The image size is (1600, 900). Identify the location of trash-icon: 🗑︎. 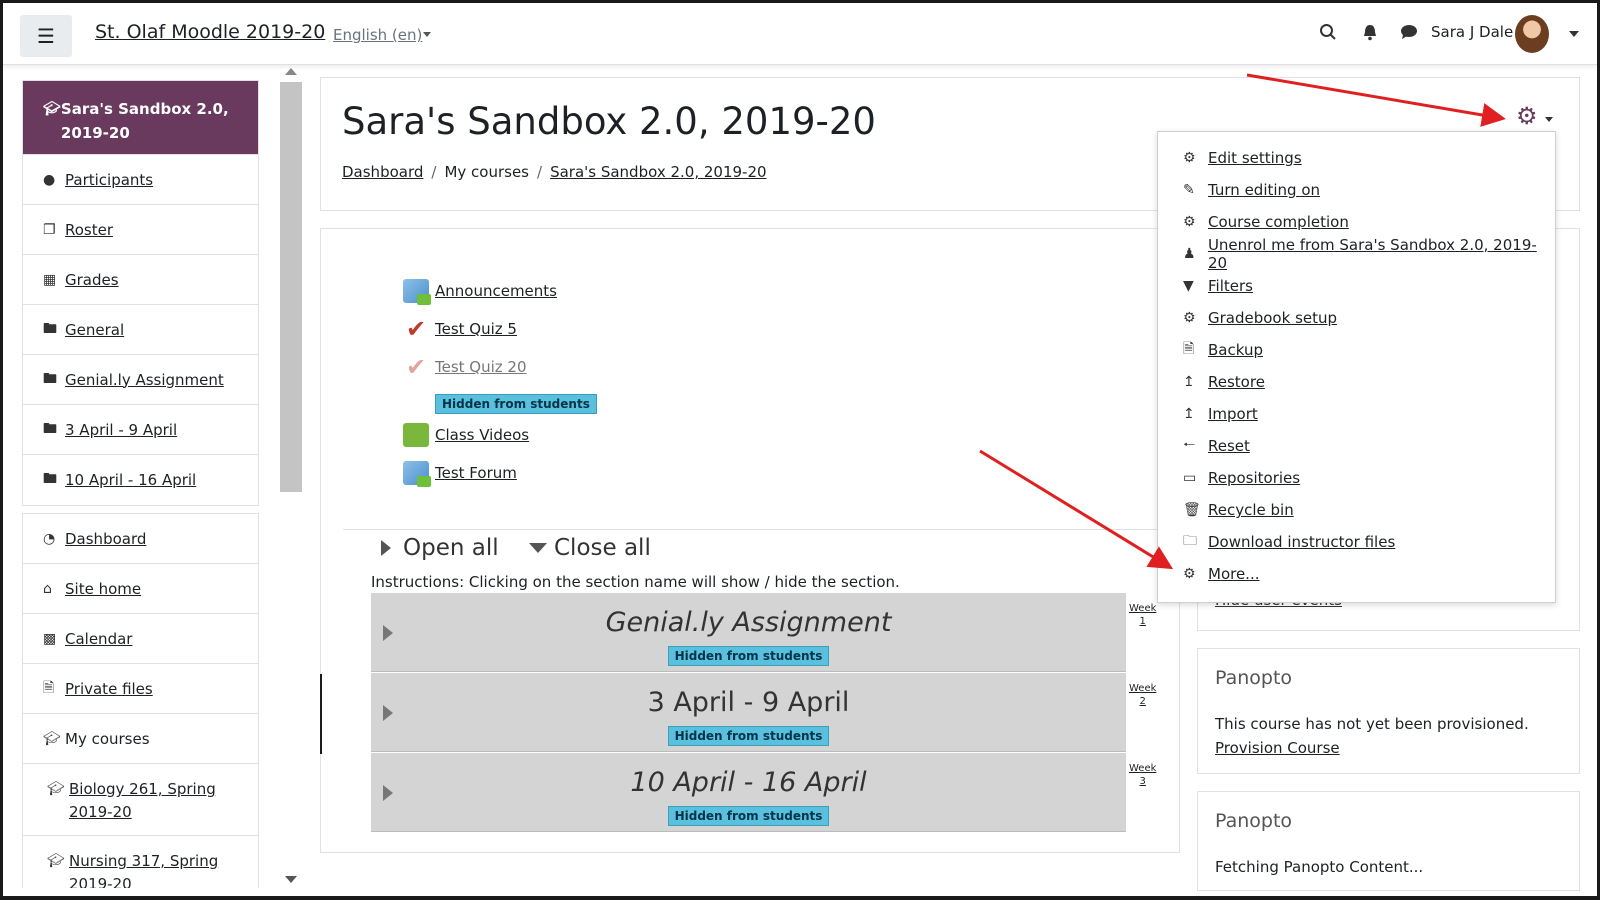
(1192, 510).